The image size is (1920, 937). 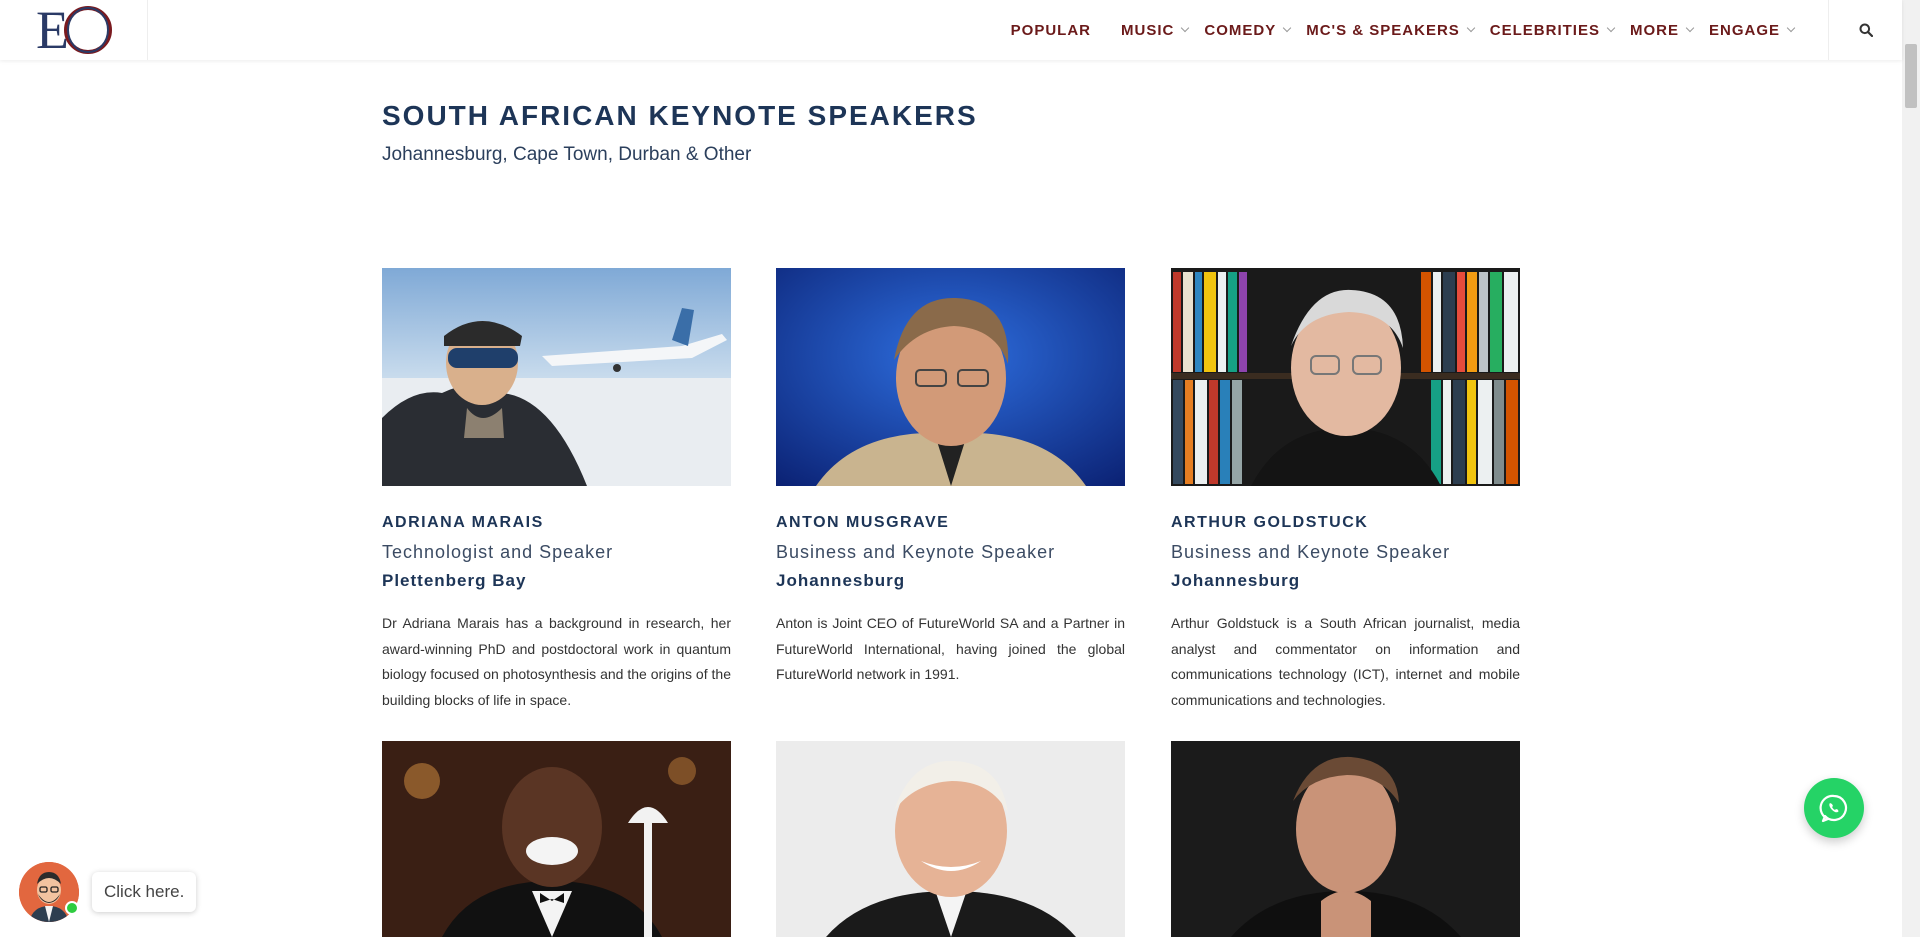 What do you see at coordinates (680, 115) in the screenshot?
I see `page-title: SOUTH AFRICAN KEYNOTE SPEAKERS` at bounding box center [680, 115].